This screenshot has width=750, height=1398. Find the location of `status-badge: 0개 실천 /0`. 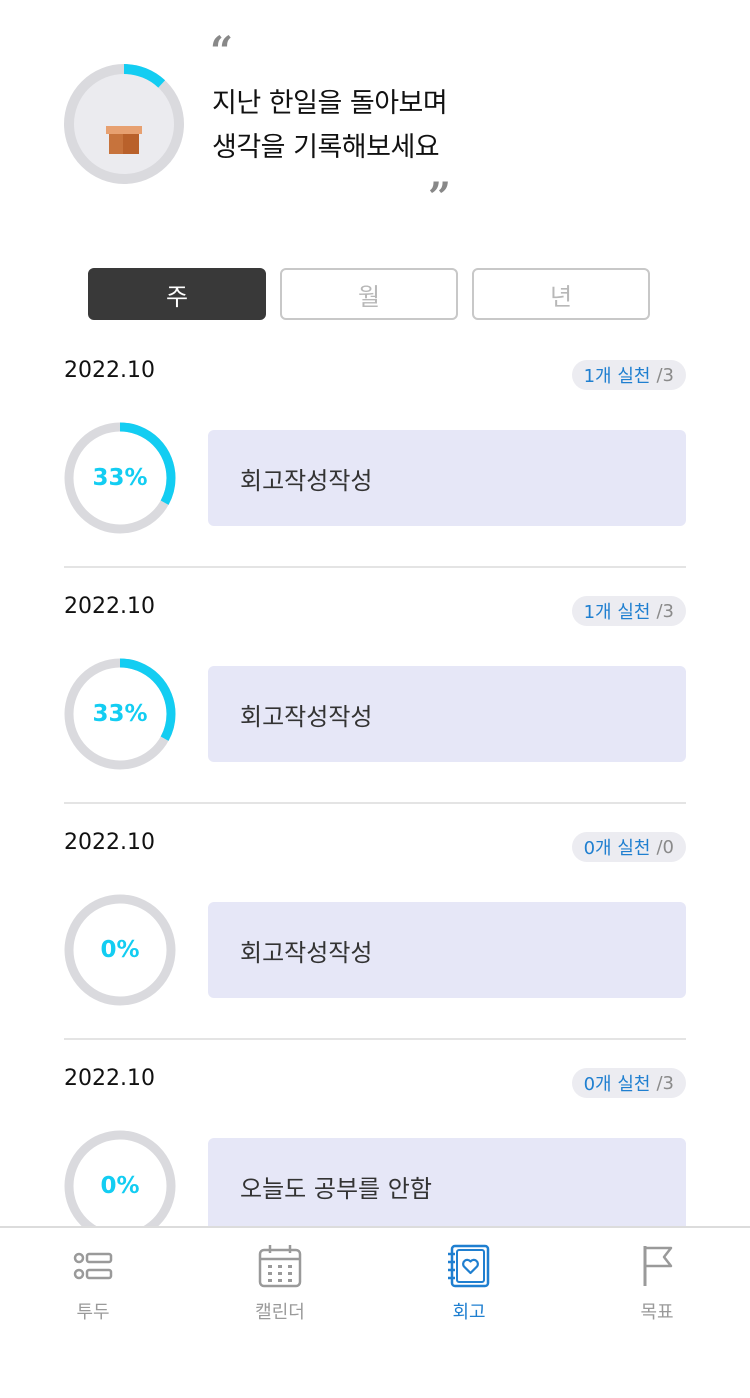

status-badge: 0개 실천 /0 is located at coordinates (628, 847).